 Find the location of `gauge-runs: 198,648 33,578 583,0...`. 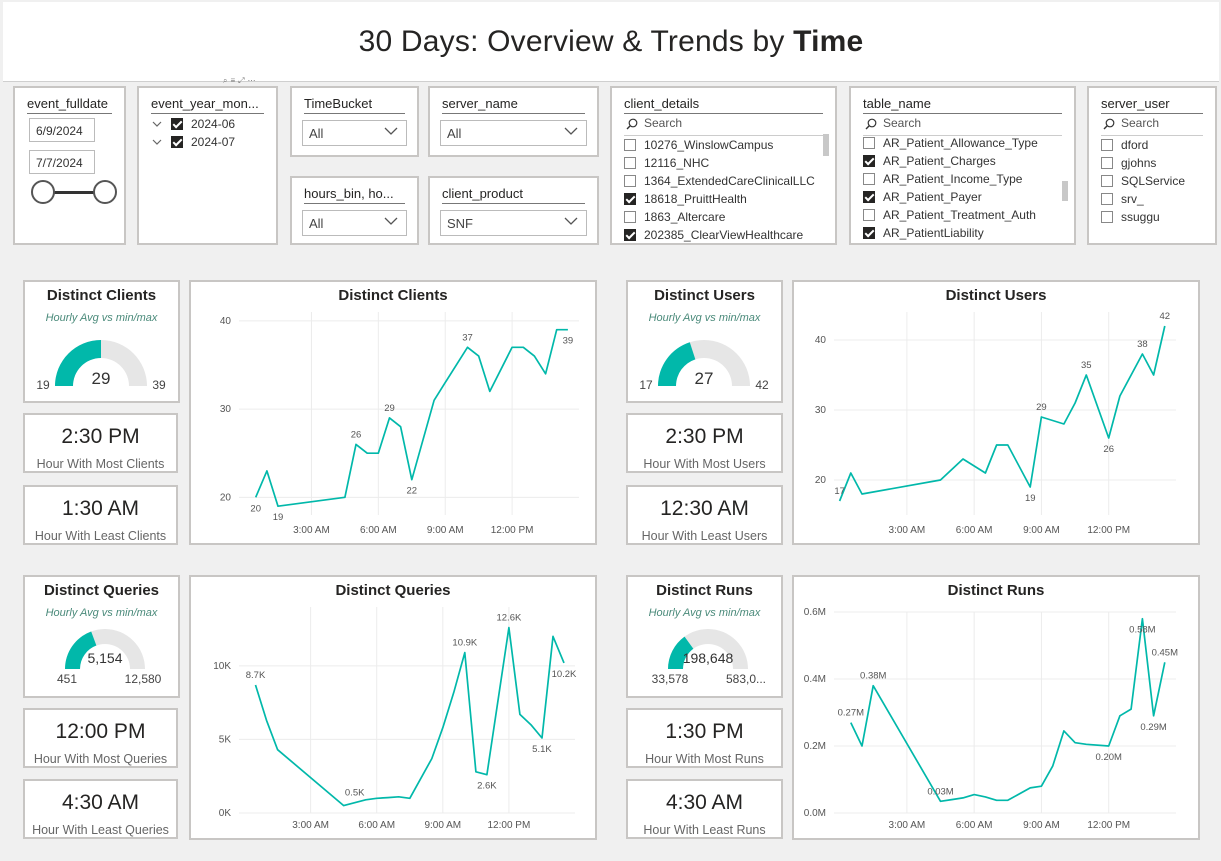

gauge-runs: 198,648 33,578 583,0... is located at coordinates (709, 657).